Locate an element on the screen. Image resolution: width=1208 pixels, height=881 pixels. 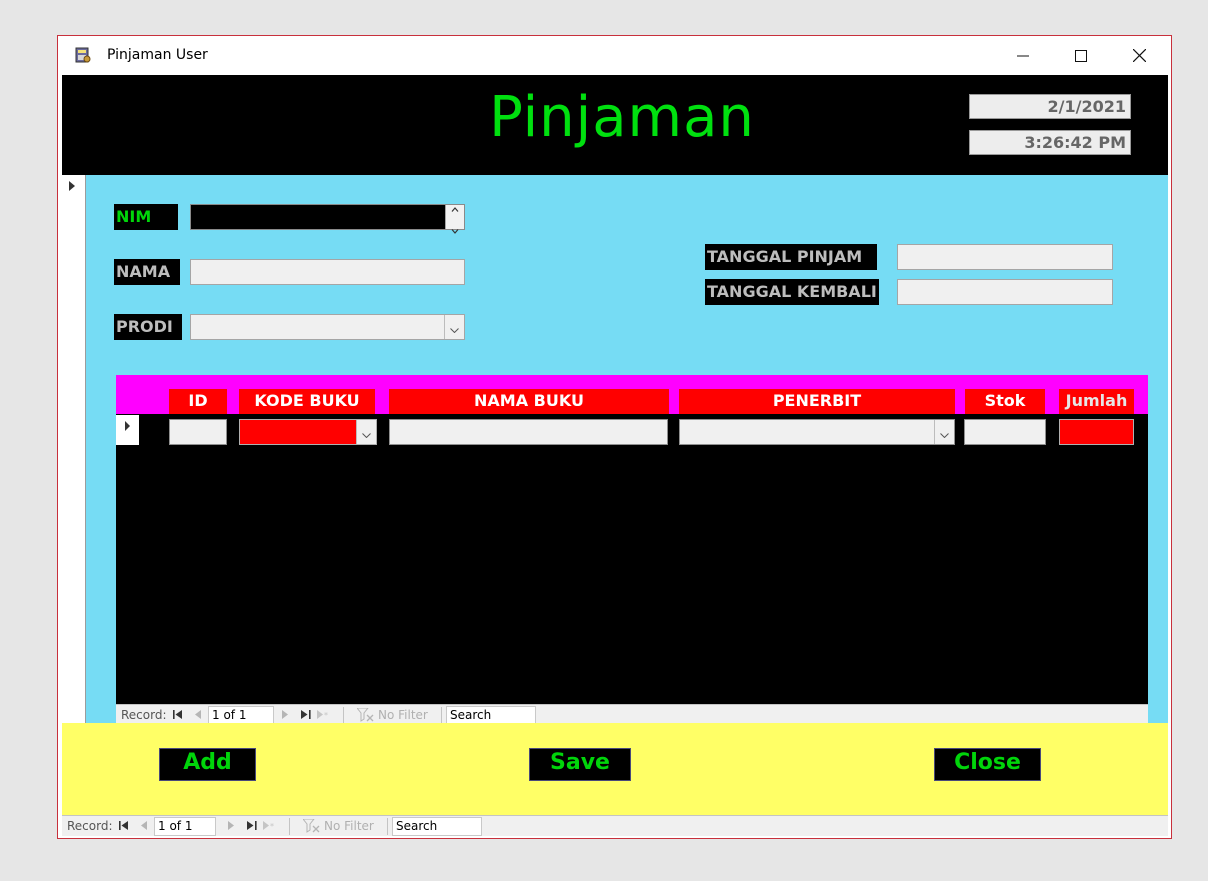
close-icon is located at coordinates (1139, 55).